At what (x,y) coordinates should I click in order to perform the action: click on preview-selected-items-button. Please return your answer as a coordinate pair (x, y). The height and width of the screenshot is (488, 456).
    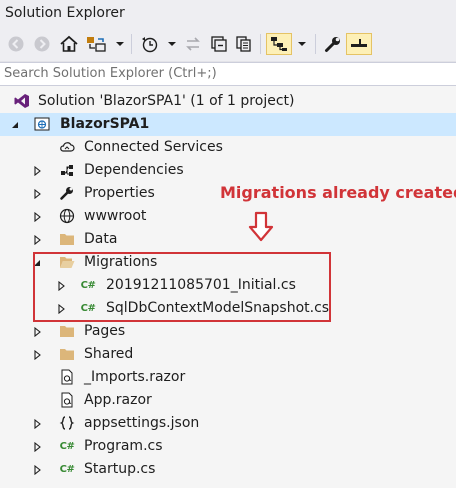
    Looking at the image, I should click on (359, 44).